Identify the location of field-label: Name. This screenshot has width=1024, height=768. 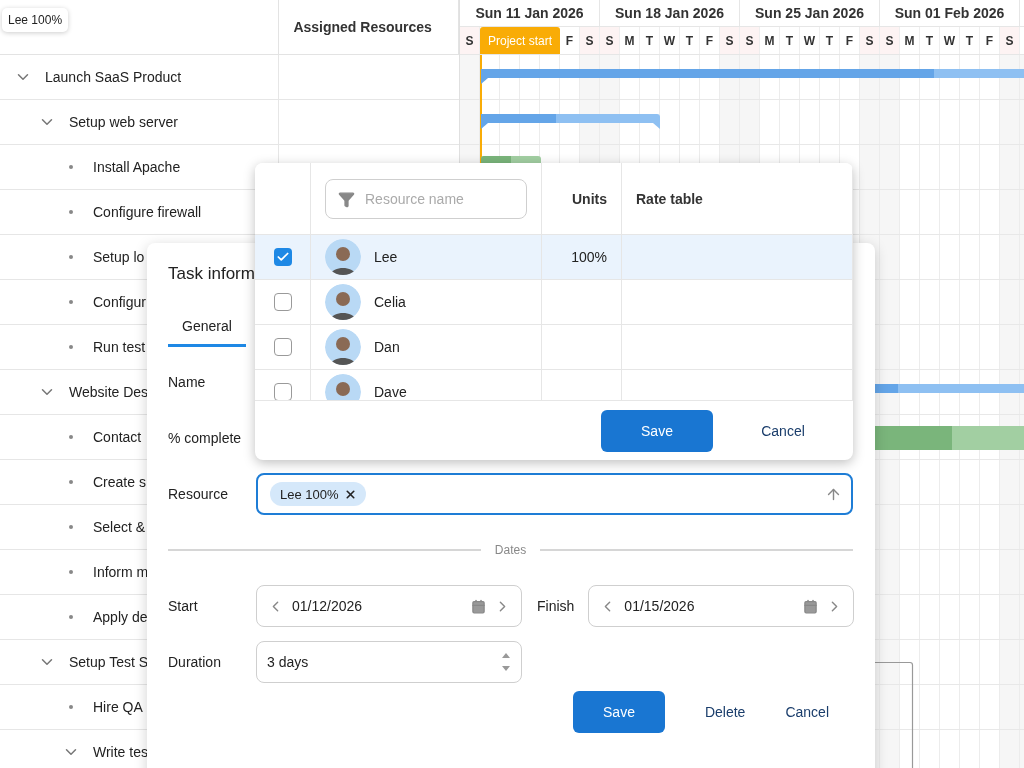
(187, 382).